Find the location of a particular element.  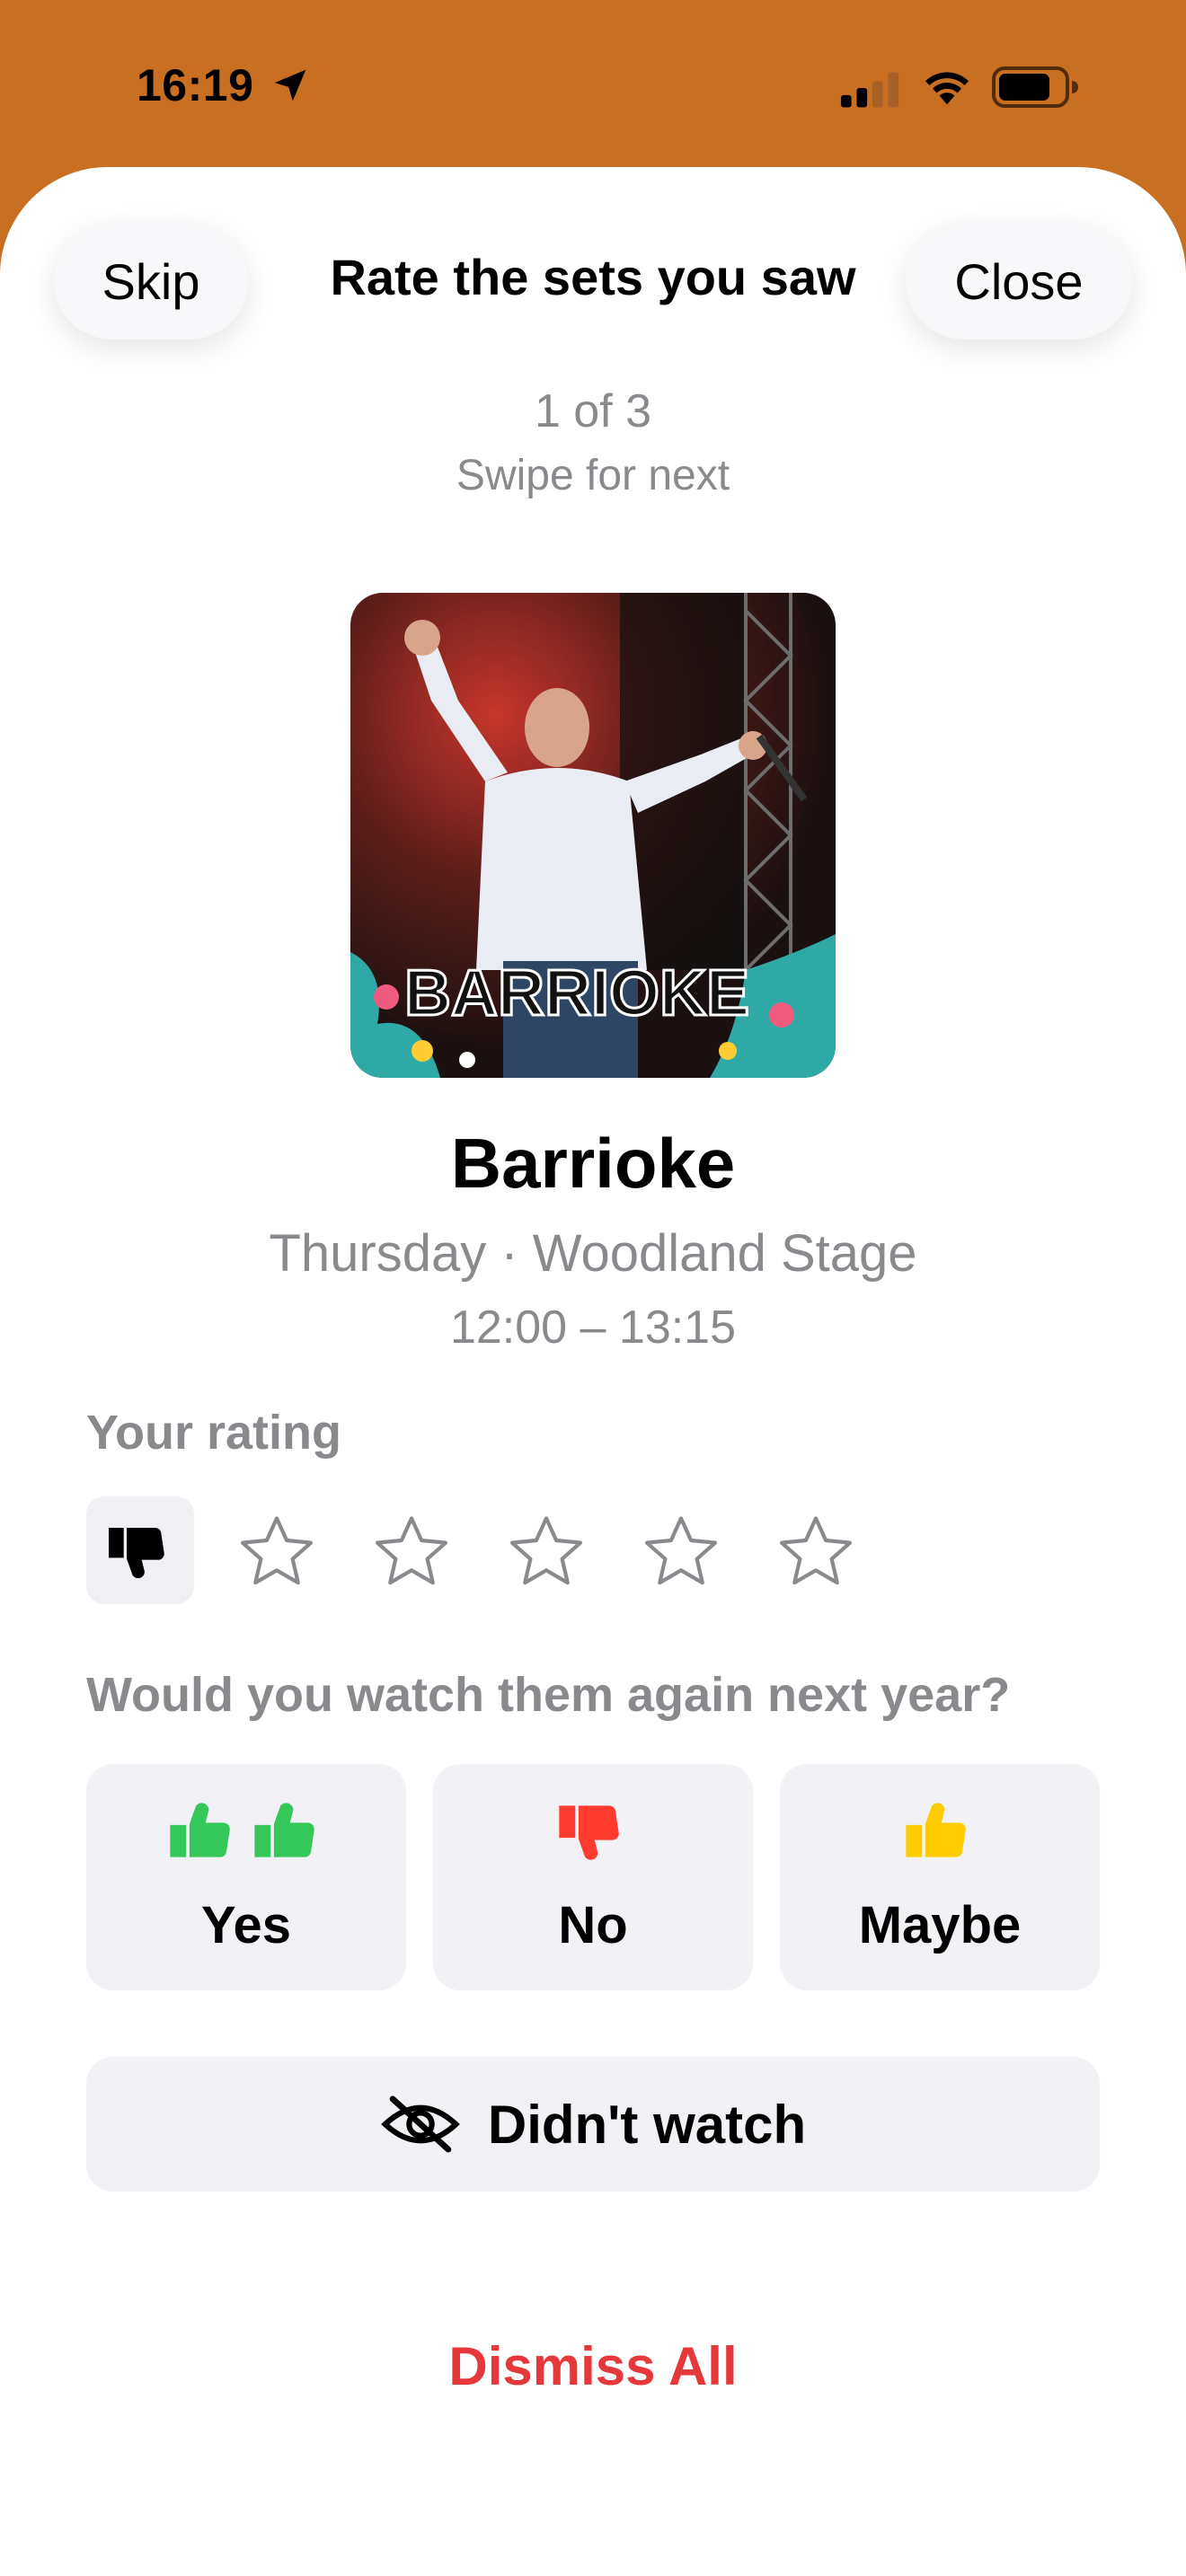

no-button: No is located at coordinates (593, 1877).